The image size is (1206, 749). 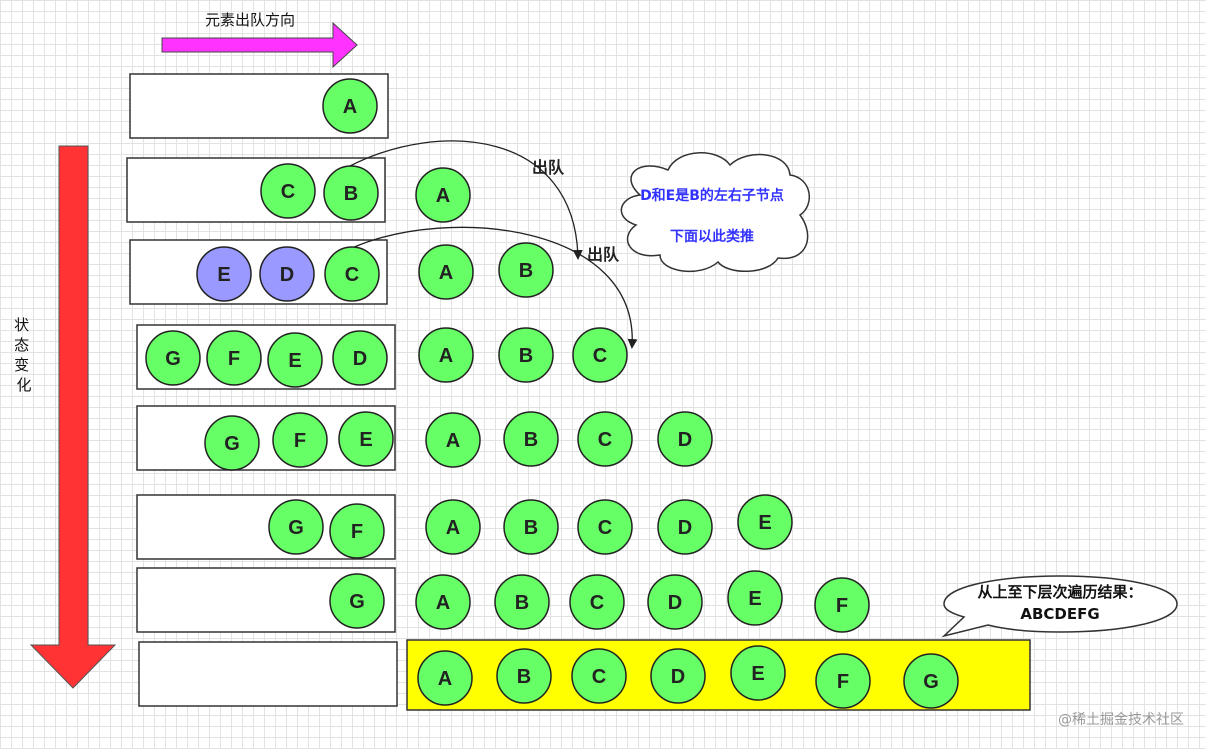 I want to click on queue-node-D-label: D, so click(x=287, y=275).